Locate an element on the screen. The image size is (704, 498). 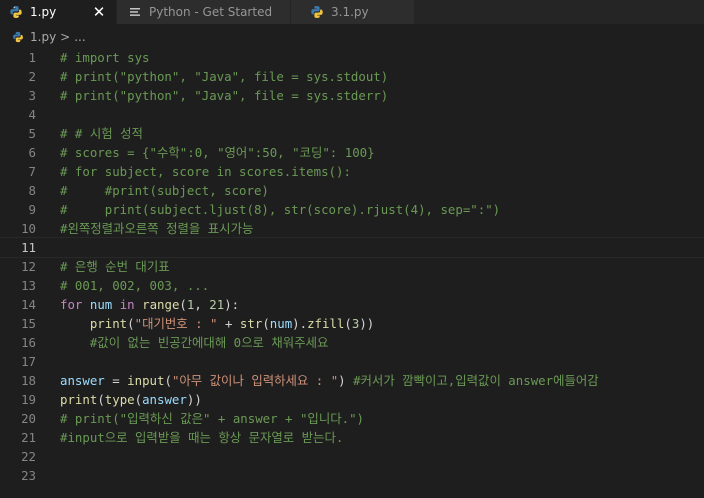
code-text: # import sys is located at coordinates (105, 57).